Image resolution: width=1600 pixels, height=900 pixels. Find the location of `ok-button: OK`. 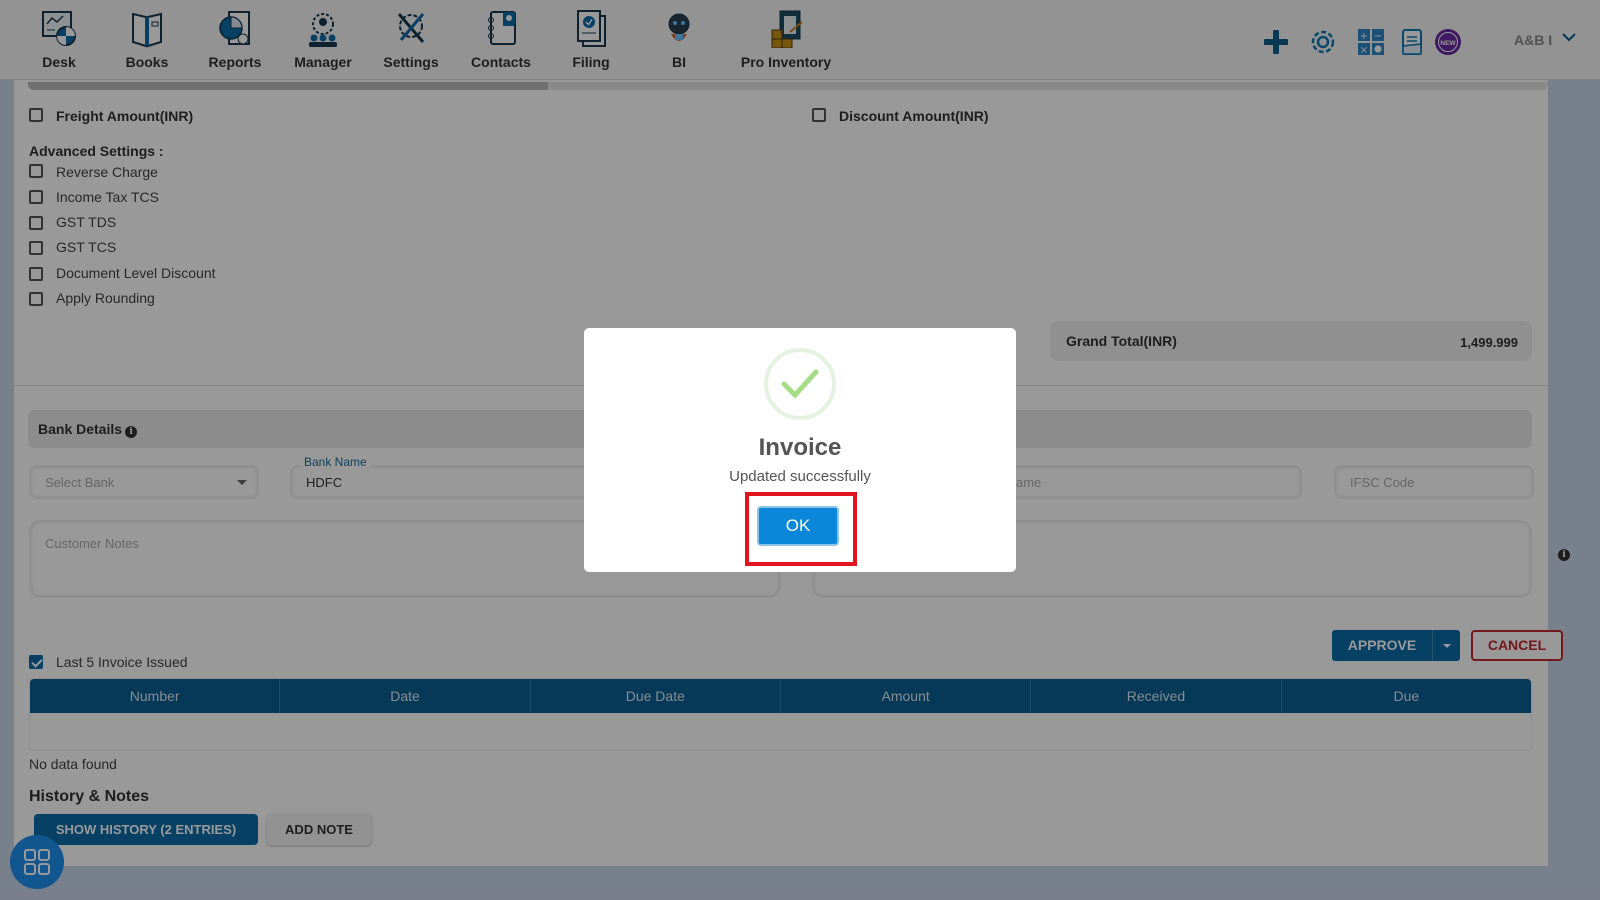

ok-button: OK is located at coordinates (798, 526).